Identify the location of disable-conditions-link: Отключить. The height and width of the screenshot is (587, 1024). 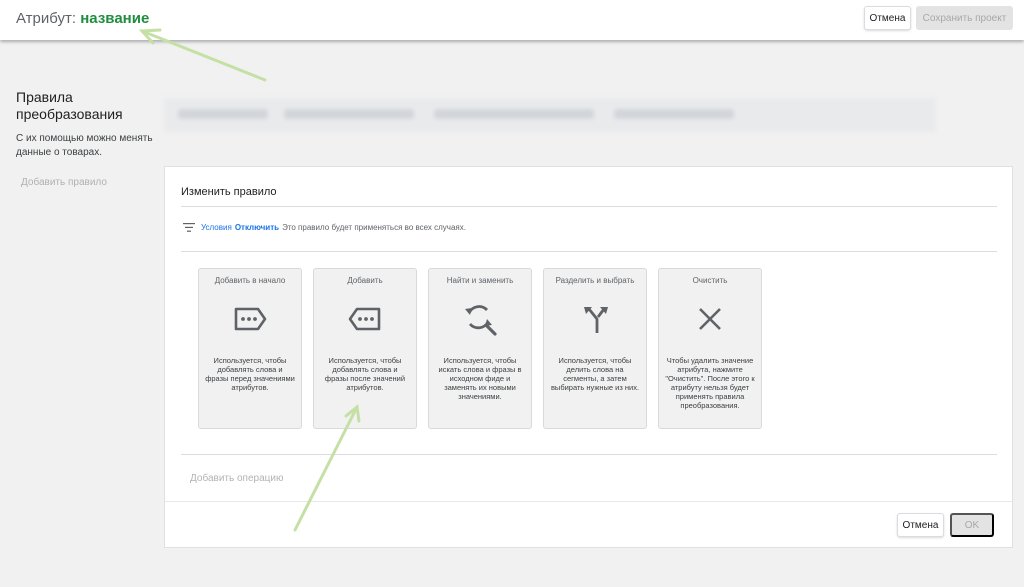
(257, 227).